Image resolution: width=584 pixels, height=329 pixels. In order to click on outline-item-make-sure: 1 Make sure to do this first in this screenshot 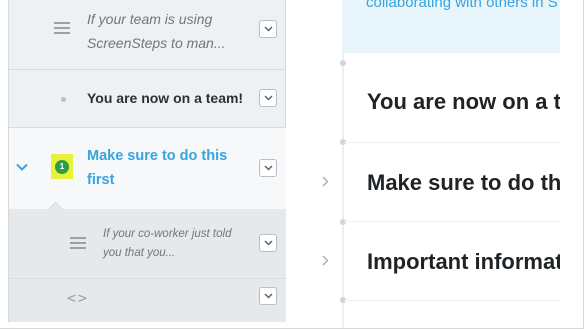, I will do `click(147, 168)`.